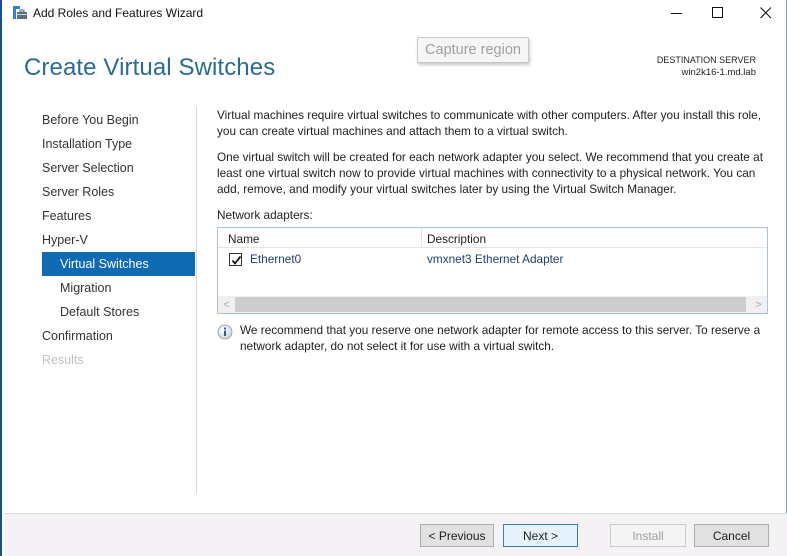 The width and height of the screenshot is (787, 556). What do you see at coordinates (457, 535) in the screenshot?
I see `previous-button: < Previous` at bounding box center [457, 535].